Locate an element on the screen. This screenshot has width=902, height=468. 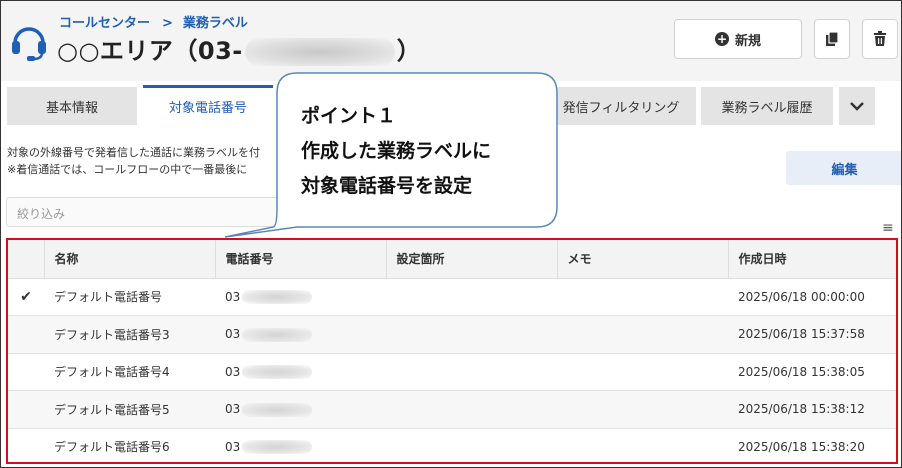
table-row: デフォルト電話番号3 03 2025/06/18 15:37:58 is located at coordinates (452, 334).